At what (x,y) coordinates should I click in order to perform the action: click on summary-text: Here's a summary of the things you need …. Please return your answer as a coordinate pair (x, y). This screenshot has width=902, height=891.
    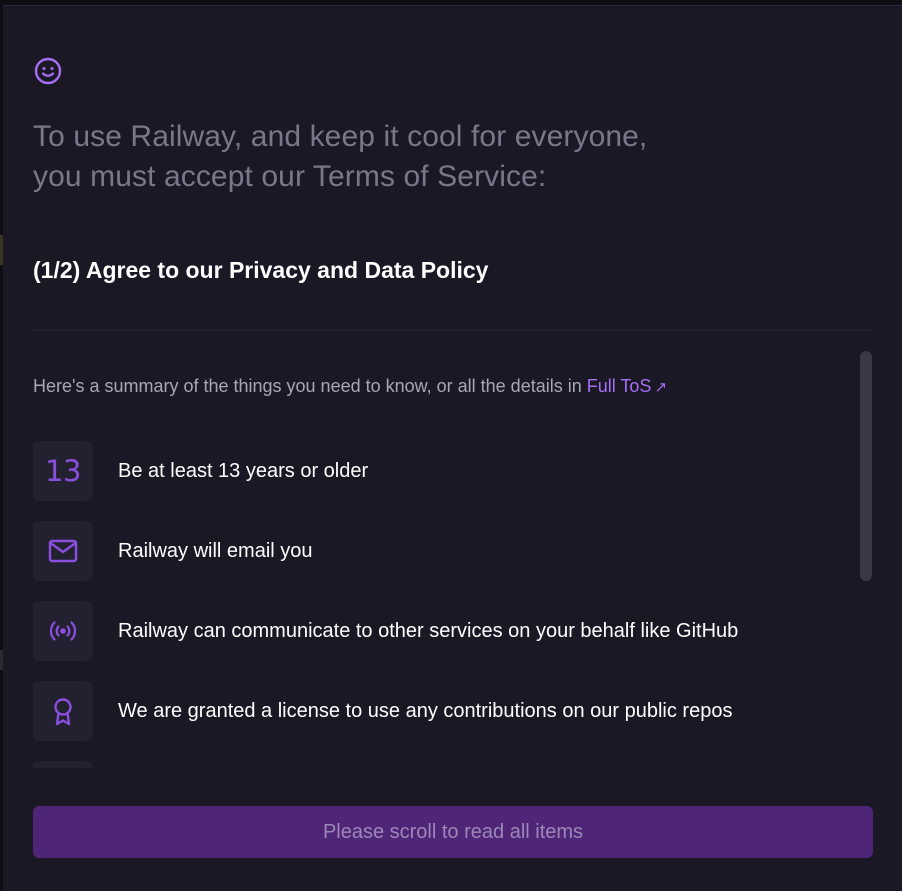
    Looking at the image, I should click on (350, 386).